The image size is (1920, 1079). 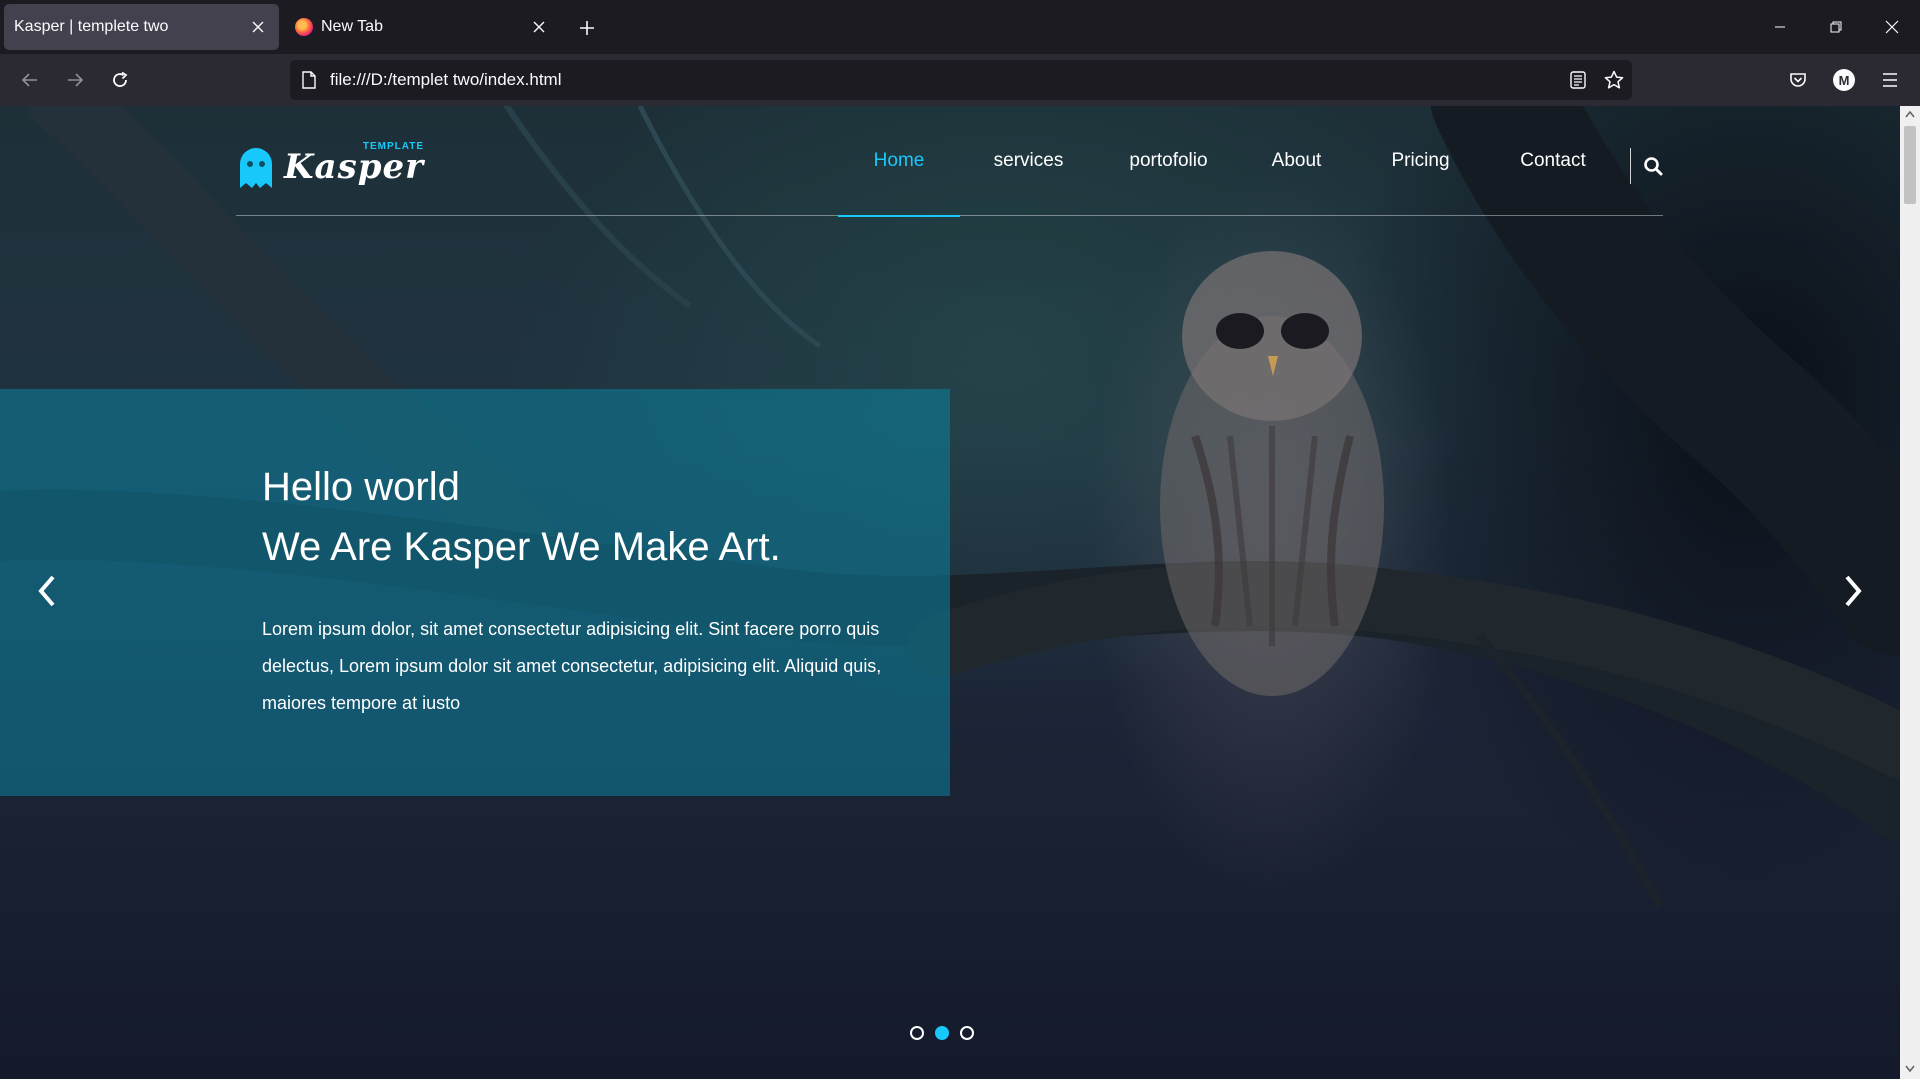 What do you see at coordinates (1296, 161) in the screenshot?
I see `nav-about: About` at bounding box center [1296, 161].